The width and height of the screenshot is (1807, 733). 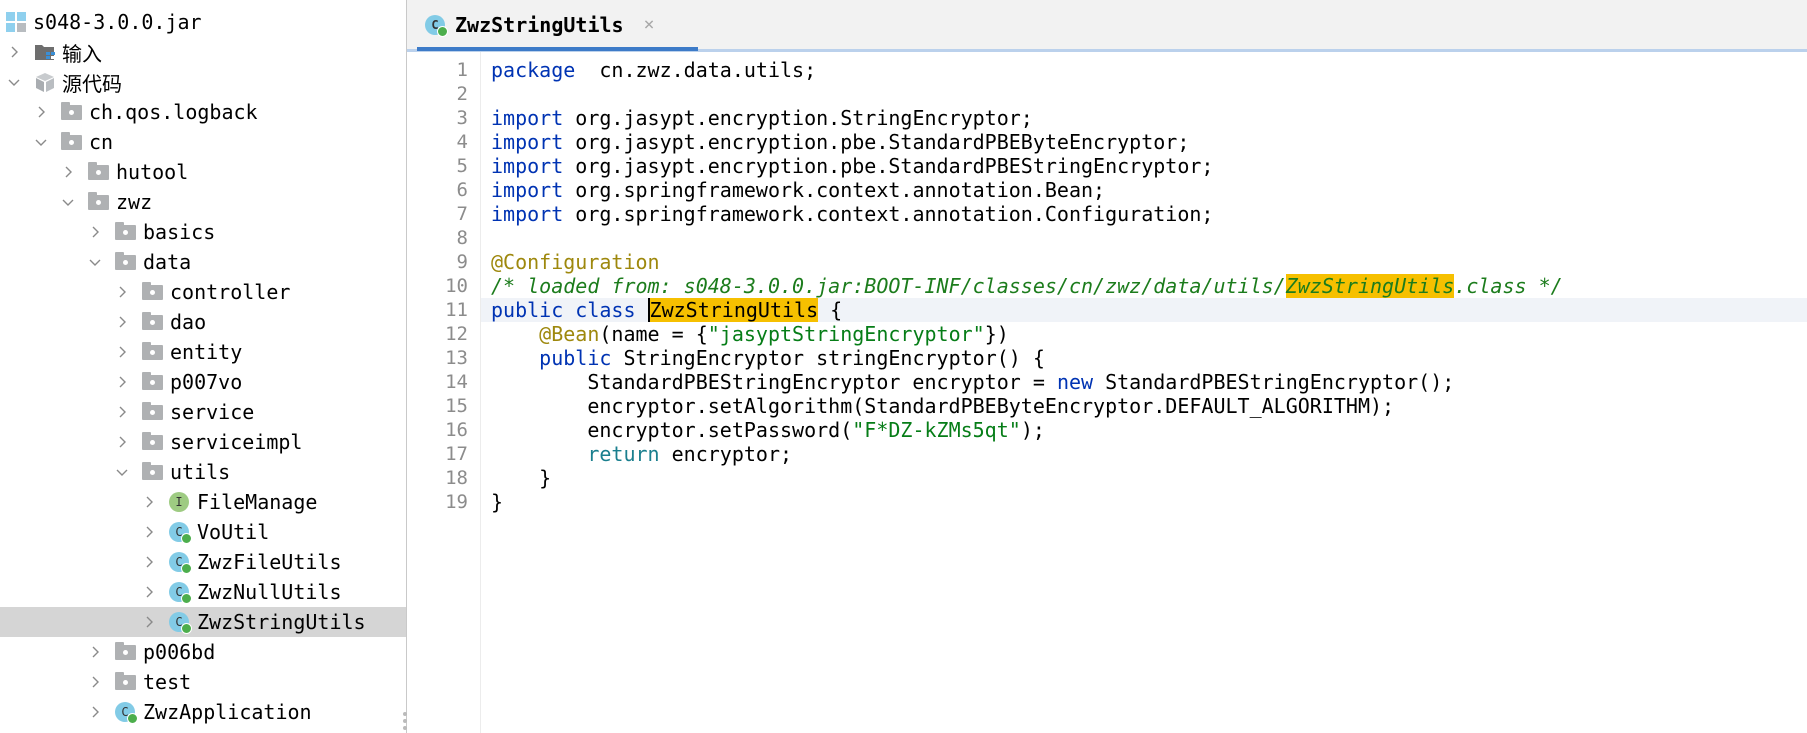 What do you see at coordinates (497, 502) in the screenshot?
I see `code-token: }` at bounding box center [497, 502].